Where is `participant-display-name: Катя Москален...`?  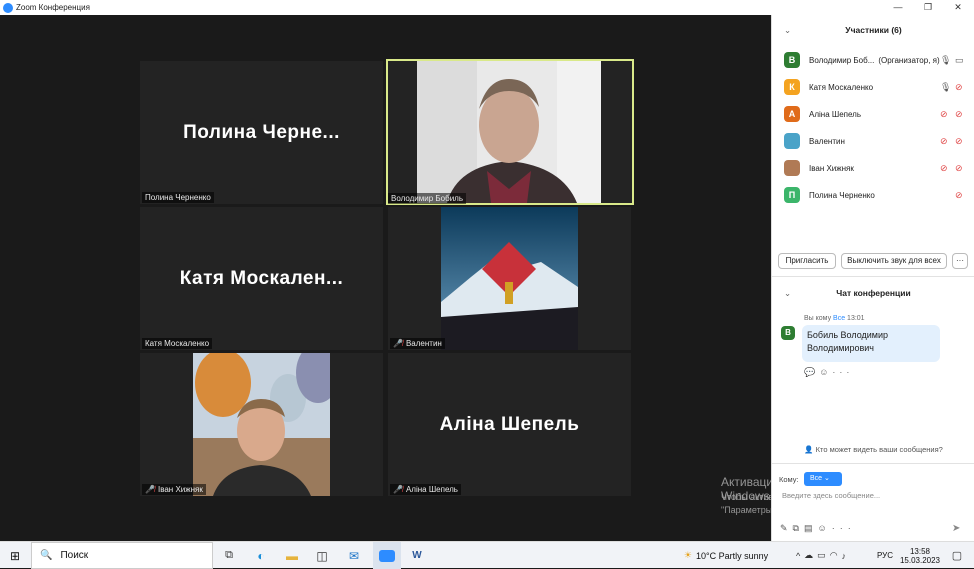
participant-display-name: Катя Москален... is located at coordinates (261, 278).